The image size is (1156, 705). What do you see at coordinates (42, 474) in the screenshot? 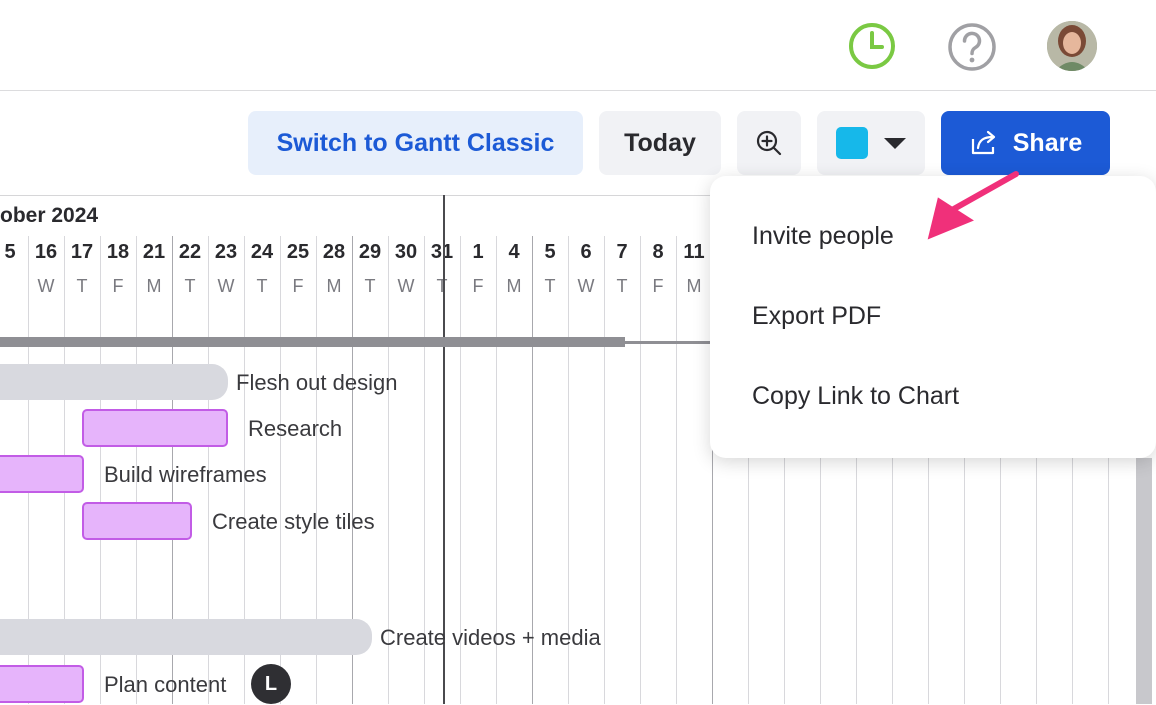
I see `task-bar-build-wireframes` at bounding box center [42, 474].